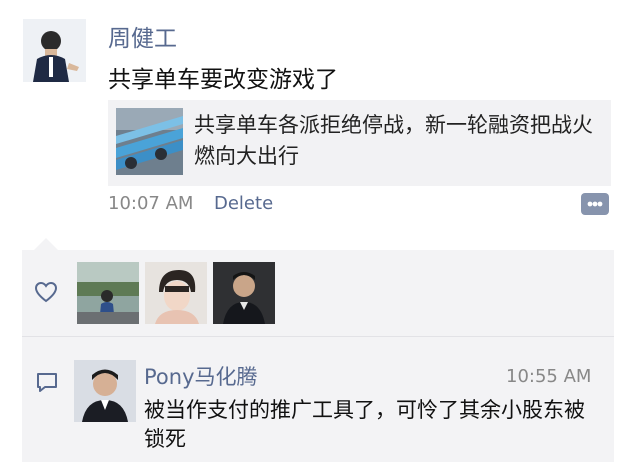 The height and width of the screenshot is (462, 628). What do you see at coordinates (318, 336) in the screenshot?
I see `panel-divider` at bounding box center [318, 336].